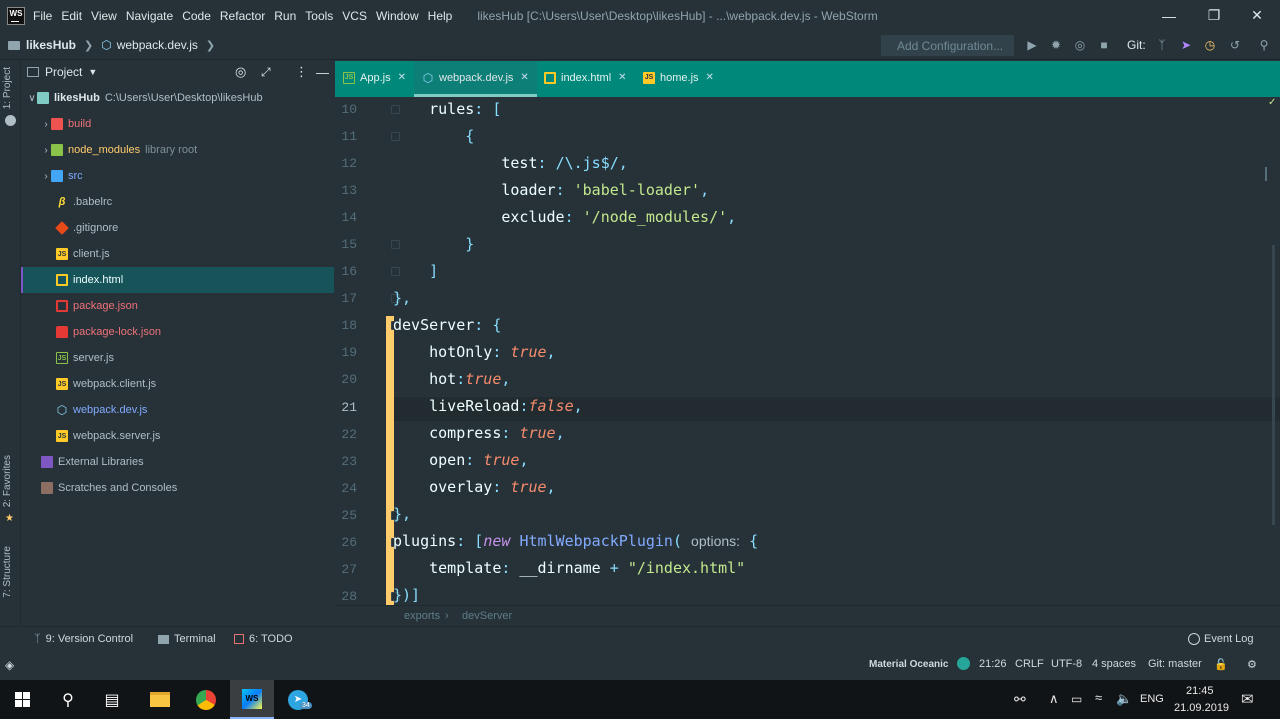  What do you see at coordinates (440, 16) in the screenshot?
I see `menu-help: Help` at bounding box center [440, 16].